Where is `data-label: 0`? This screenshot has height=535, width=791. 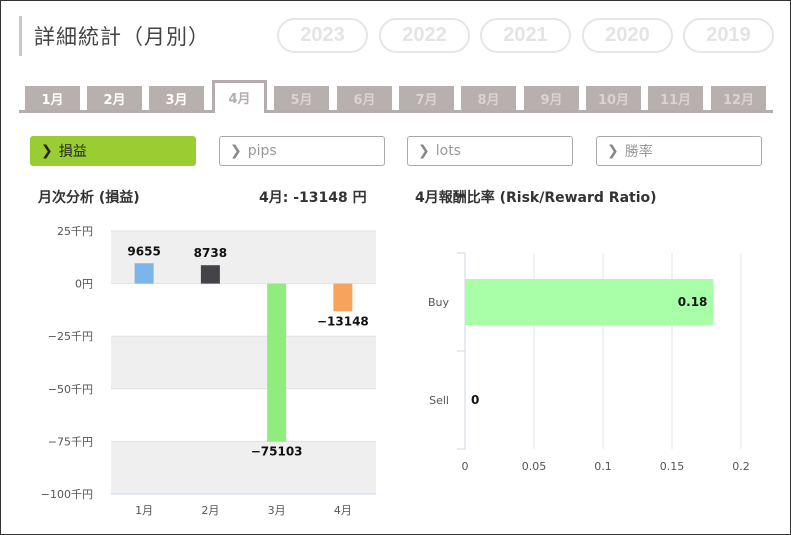
data-label: 0 is located at coordinates (475, 400).